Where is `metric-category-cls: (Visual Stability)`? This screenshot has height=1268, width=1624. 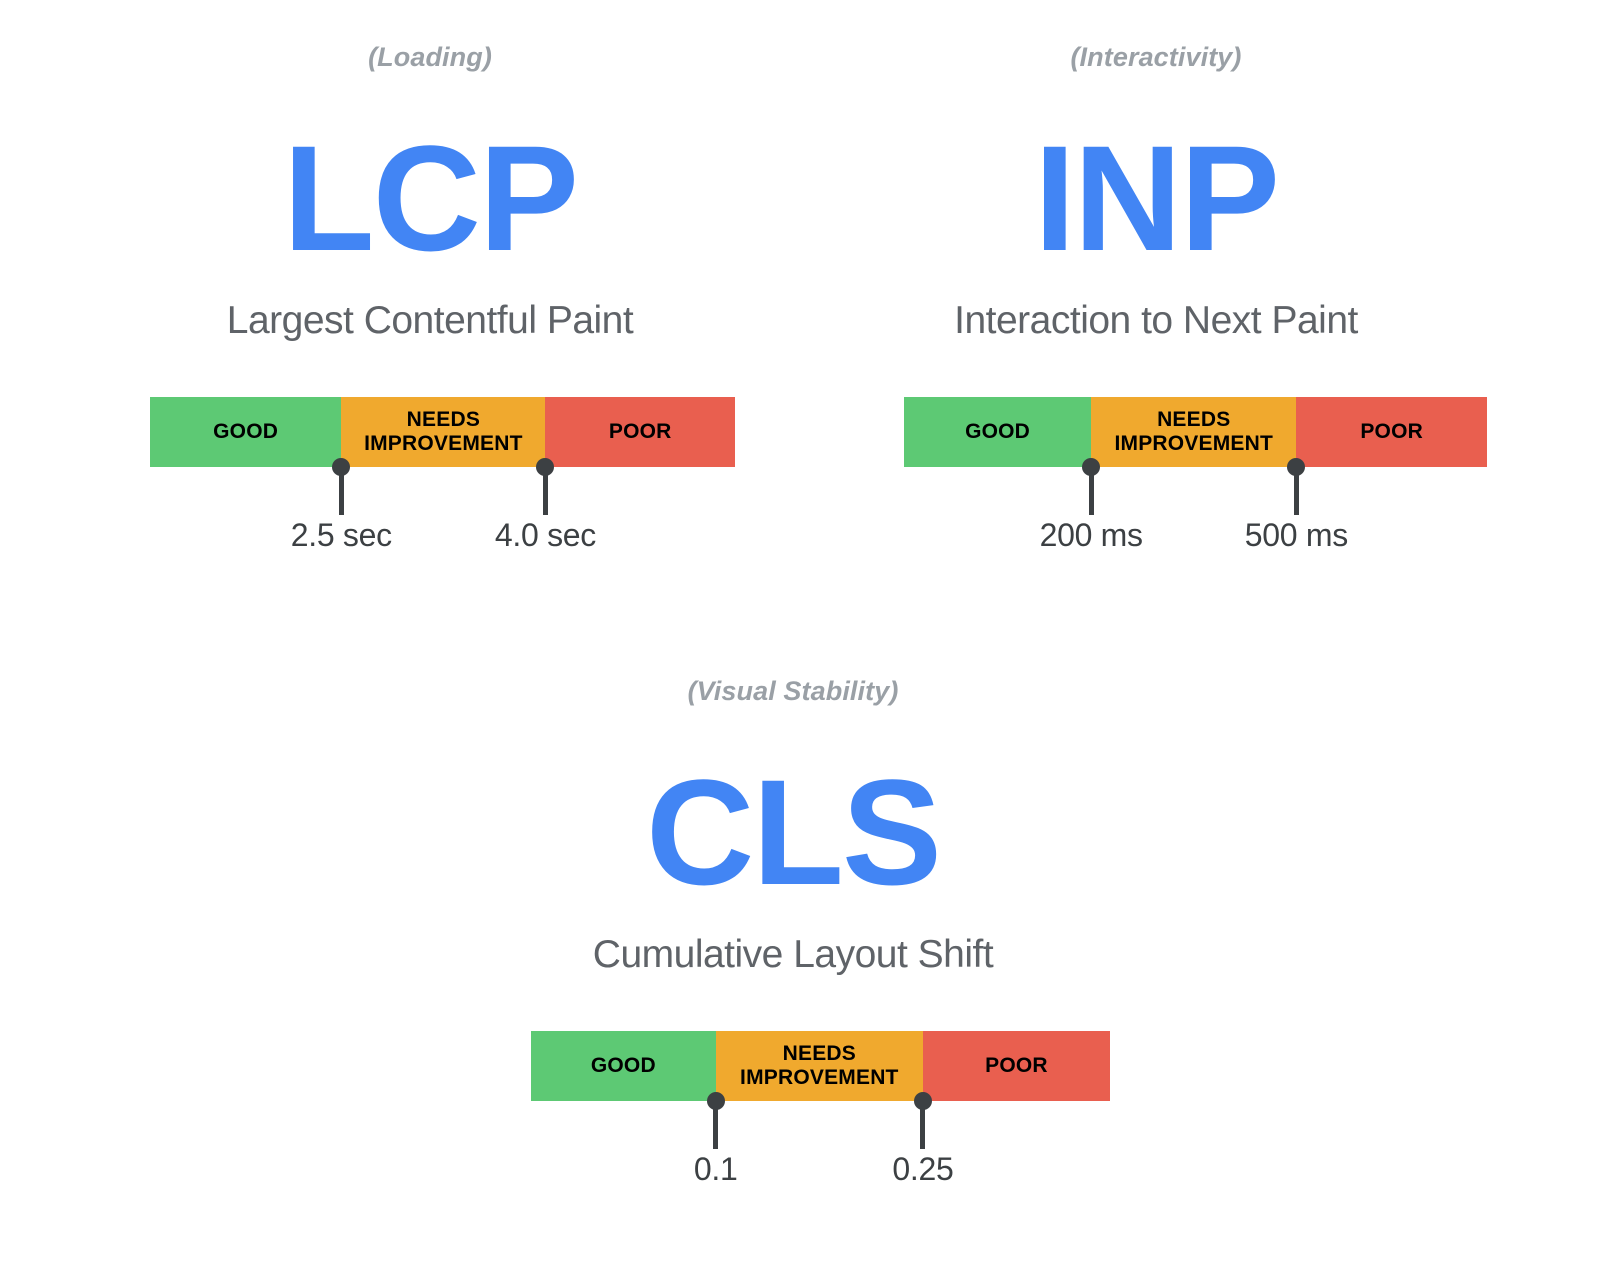
metric-category-cls: (Visual Stability) is located at coordinates (793, 691).